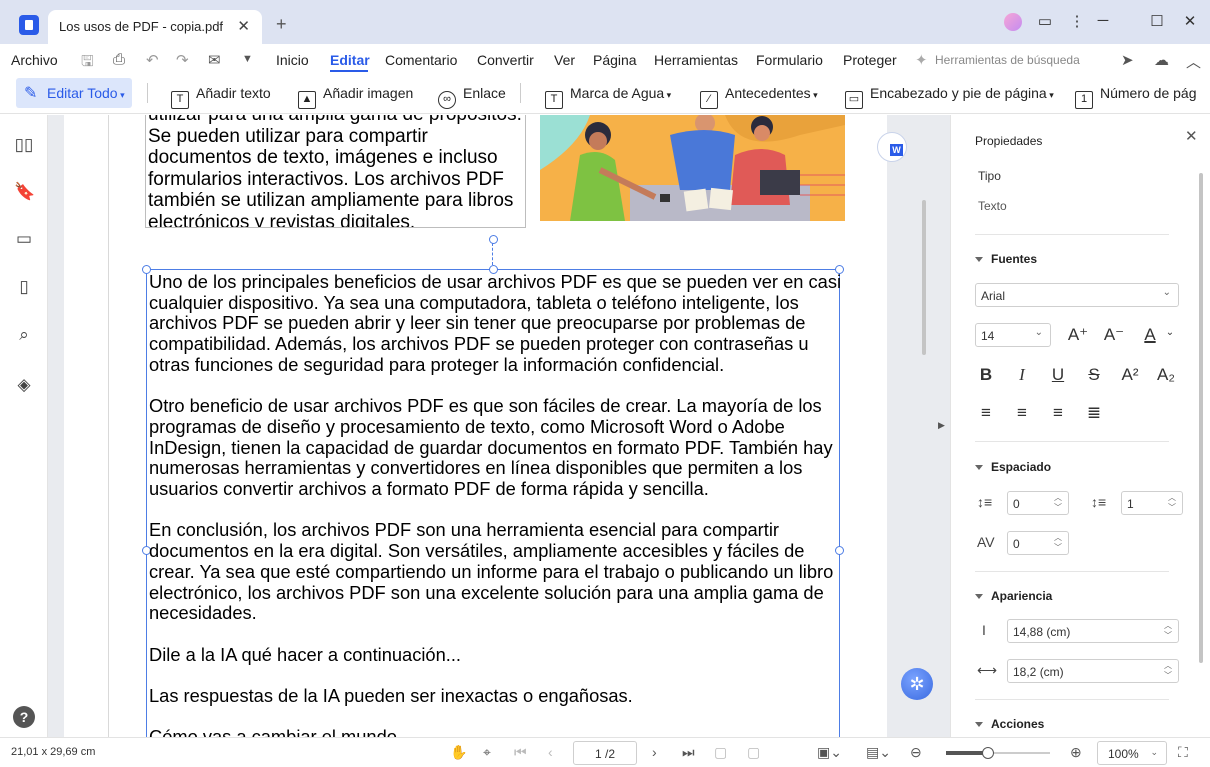  Describe the element at coordinates (1130, 375) in the screenshot. I see `superscript-icon: A²` at that location.